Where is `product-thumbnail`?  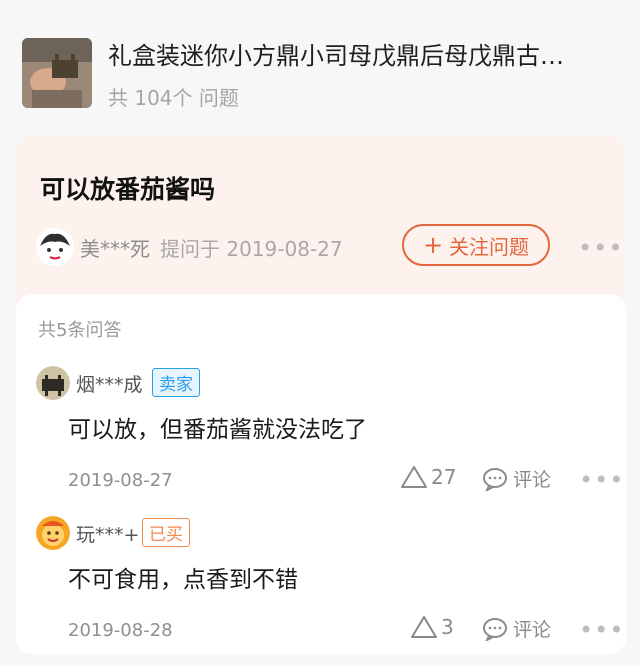
product-thumbnail is located at coordinates (57, 73).